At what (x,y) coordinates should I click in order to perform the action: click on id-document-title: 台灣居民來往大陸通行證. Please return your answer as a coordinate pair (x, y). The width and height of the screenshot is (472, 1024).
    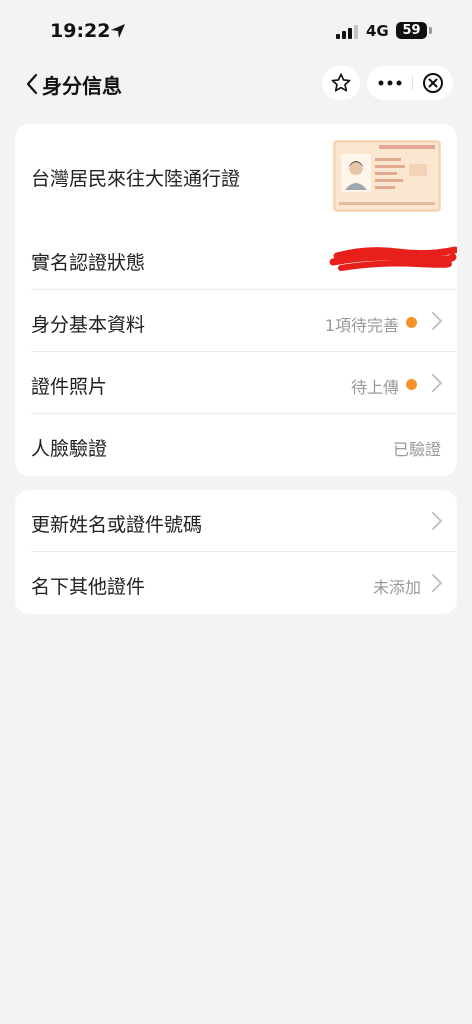
    Looking at the image, I should click on (136, 179).